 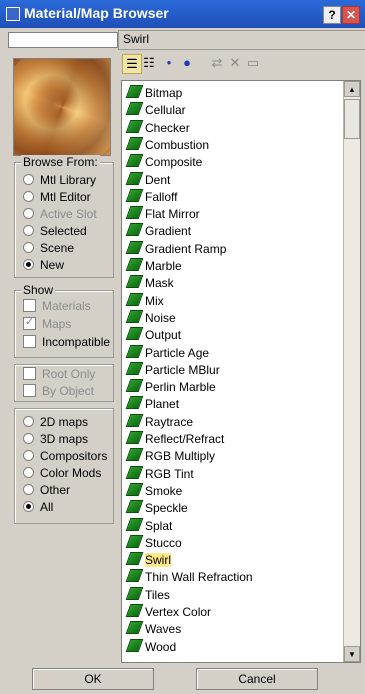 I want to click on list-icons-view-icon: ☷, so click(x=149, y=63).